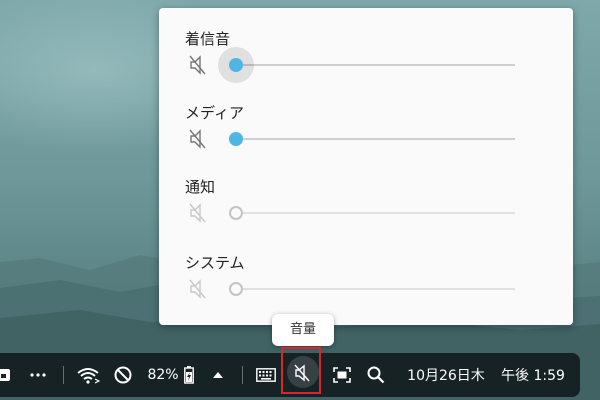 The image size is (600, 400). What do you see at coordinates (375, 289) in the screenshot?
I see `system-slider-track` at bounding box center [375, 289].